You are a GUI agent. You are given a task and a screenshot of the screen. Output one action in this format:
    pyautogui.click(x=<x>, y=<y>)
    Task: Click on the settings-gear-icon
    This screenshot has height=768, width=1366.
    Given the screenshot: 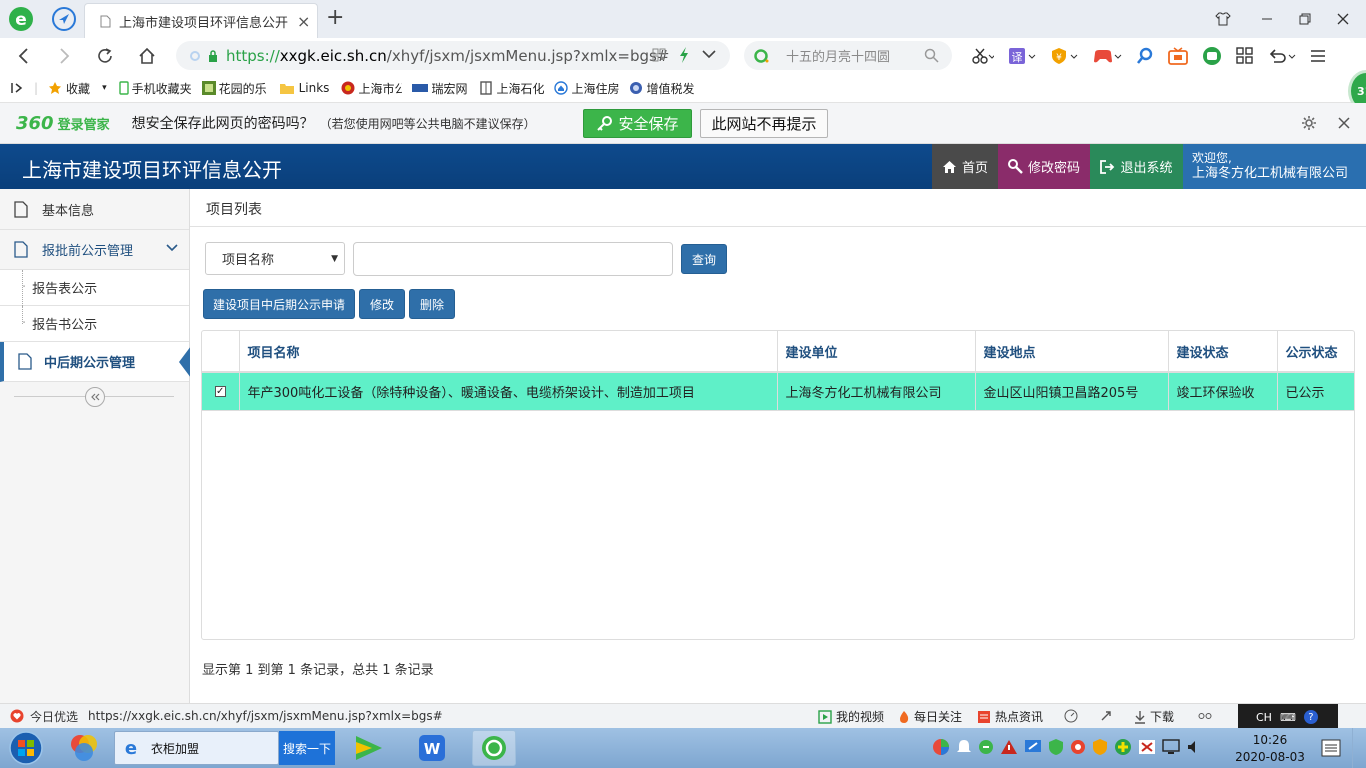 What is the action you would take?
    pyautogui.click(x=1309, y=123)
    